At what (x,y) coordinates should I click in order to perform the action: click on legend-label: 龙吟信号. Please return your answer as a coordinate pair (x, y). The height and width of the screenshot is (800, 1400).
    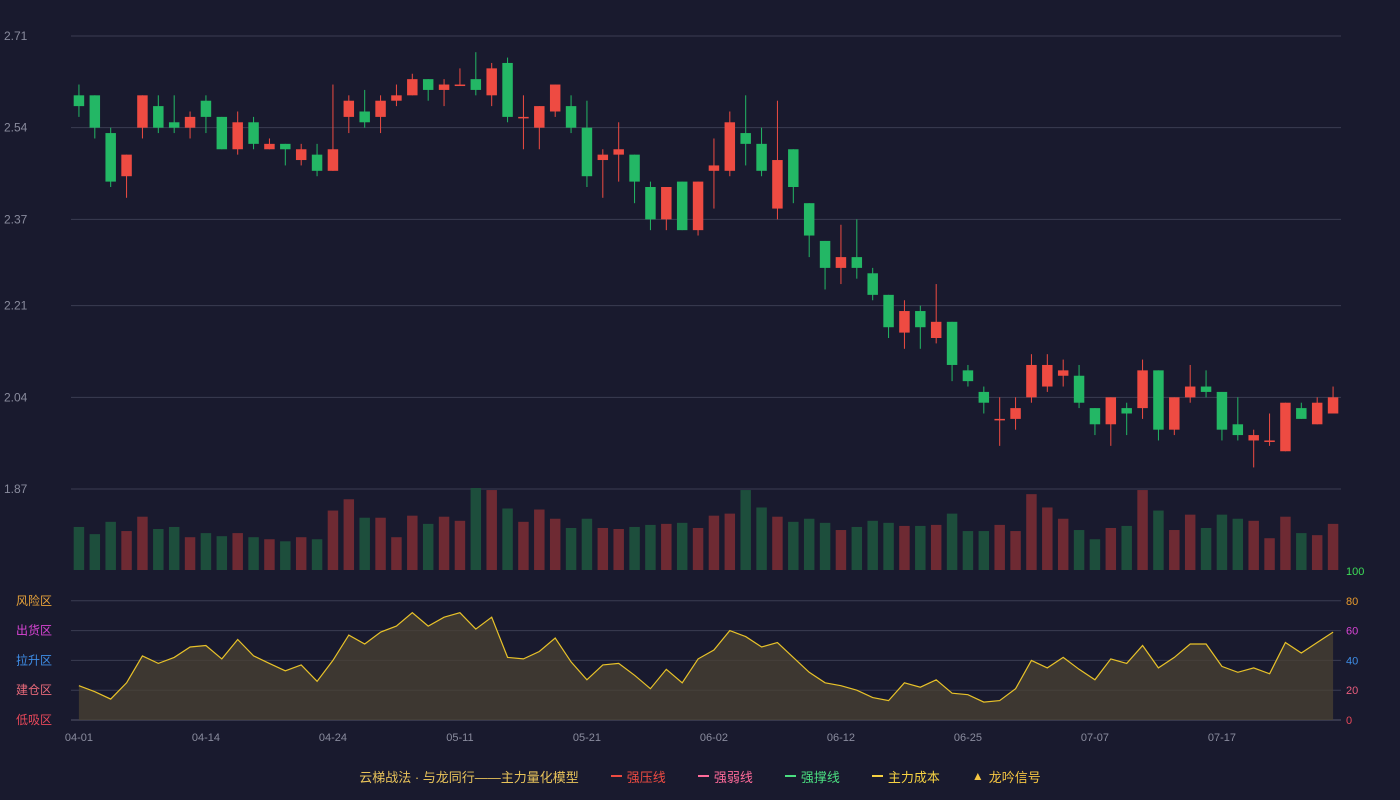
    Looking at the image, I should click on (1014, 777).